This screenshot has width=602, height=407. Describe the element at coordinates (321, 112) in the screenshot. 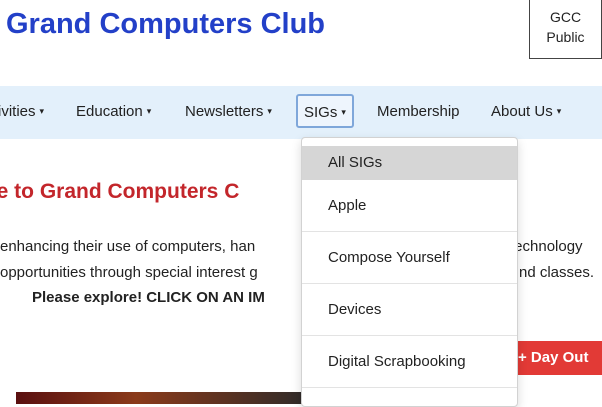

I see `nav-label: SIGs` at that location.